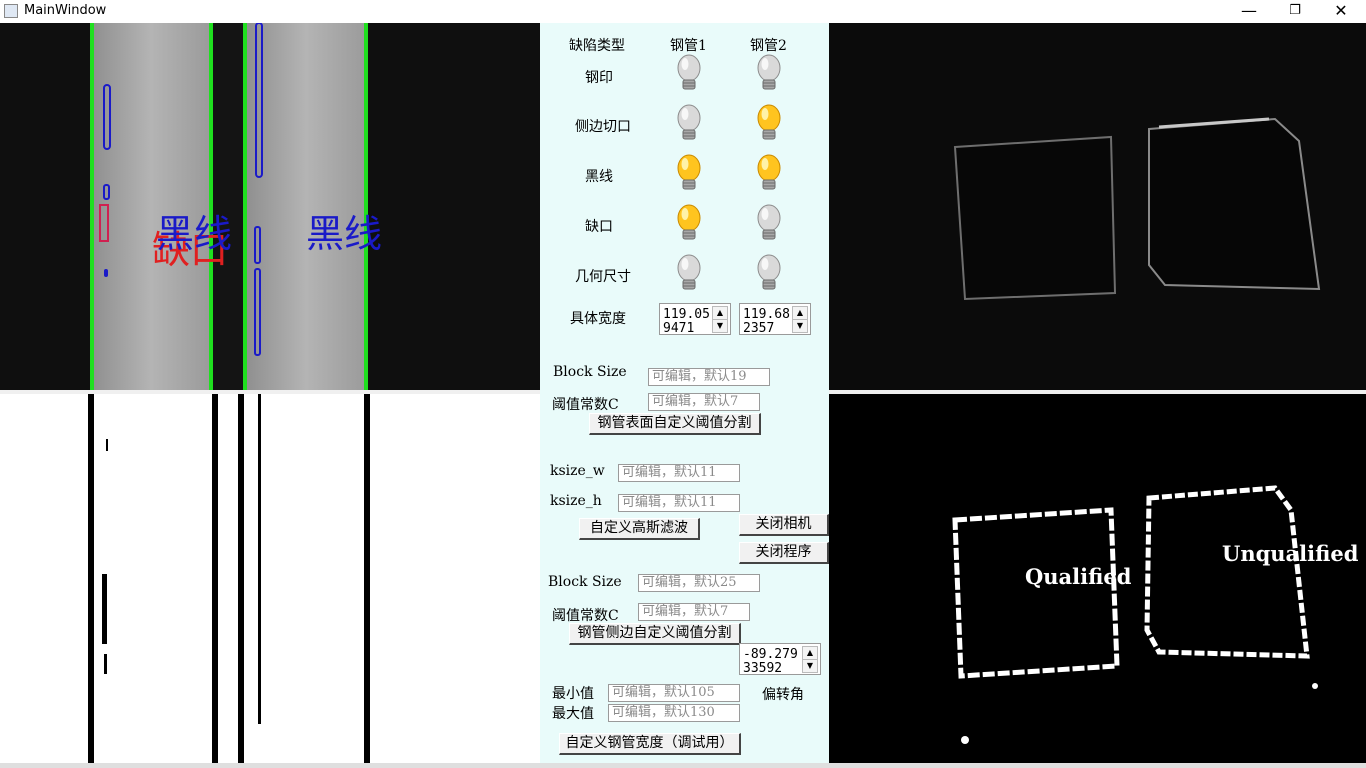 The width and height of the screenshot is (1366, 768). I want to click on threshold-image, so click(229, 578).